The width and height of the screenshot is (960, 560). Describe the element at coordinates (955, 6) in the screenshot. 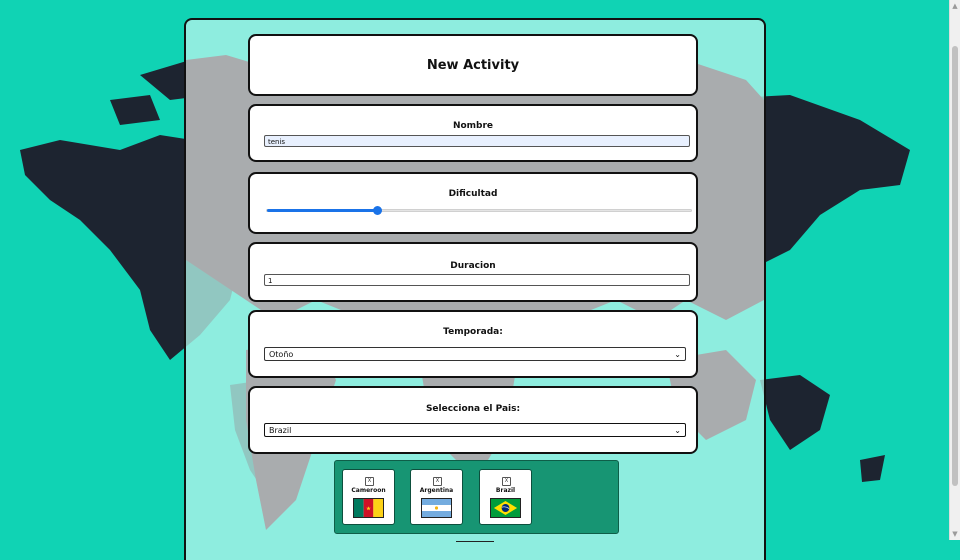

I see `scroll-up-icon: ▲` at that location.